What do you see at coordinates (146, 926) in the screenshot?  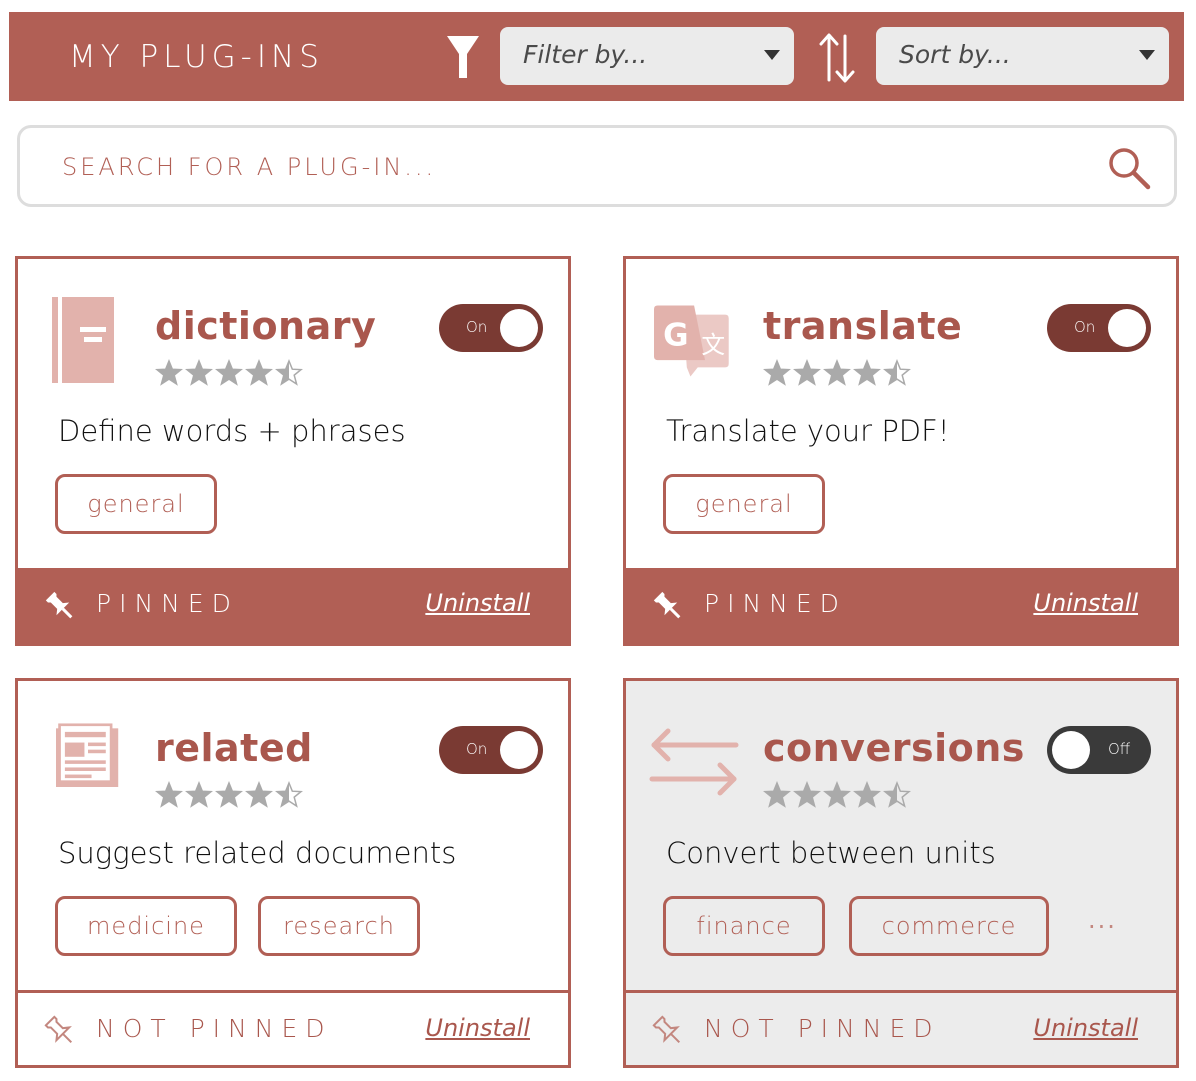 I see `tag-chip: medicine` at bounding box center [146, 926].